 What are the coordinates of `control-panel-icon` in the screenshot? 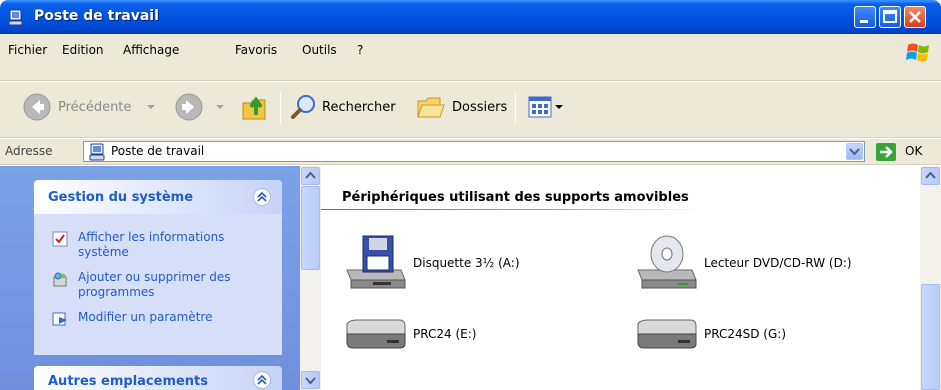 It's located at (59, 319).